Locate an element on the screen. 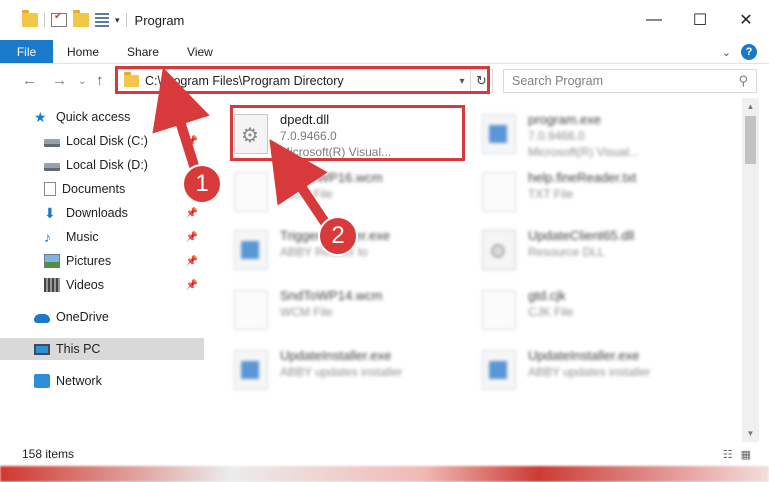  file-version: 7.0.9466.0 is located at coordinates (556, 136).